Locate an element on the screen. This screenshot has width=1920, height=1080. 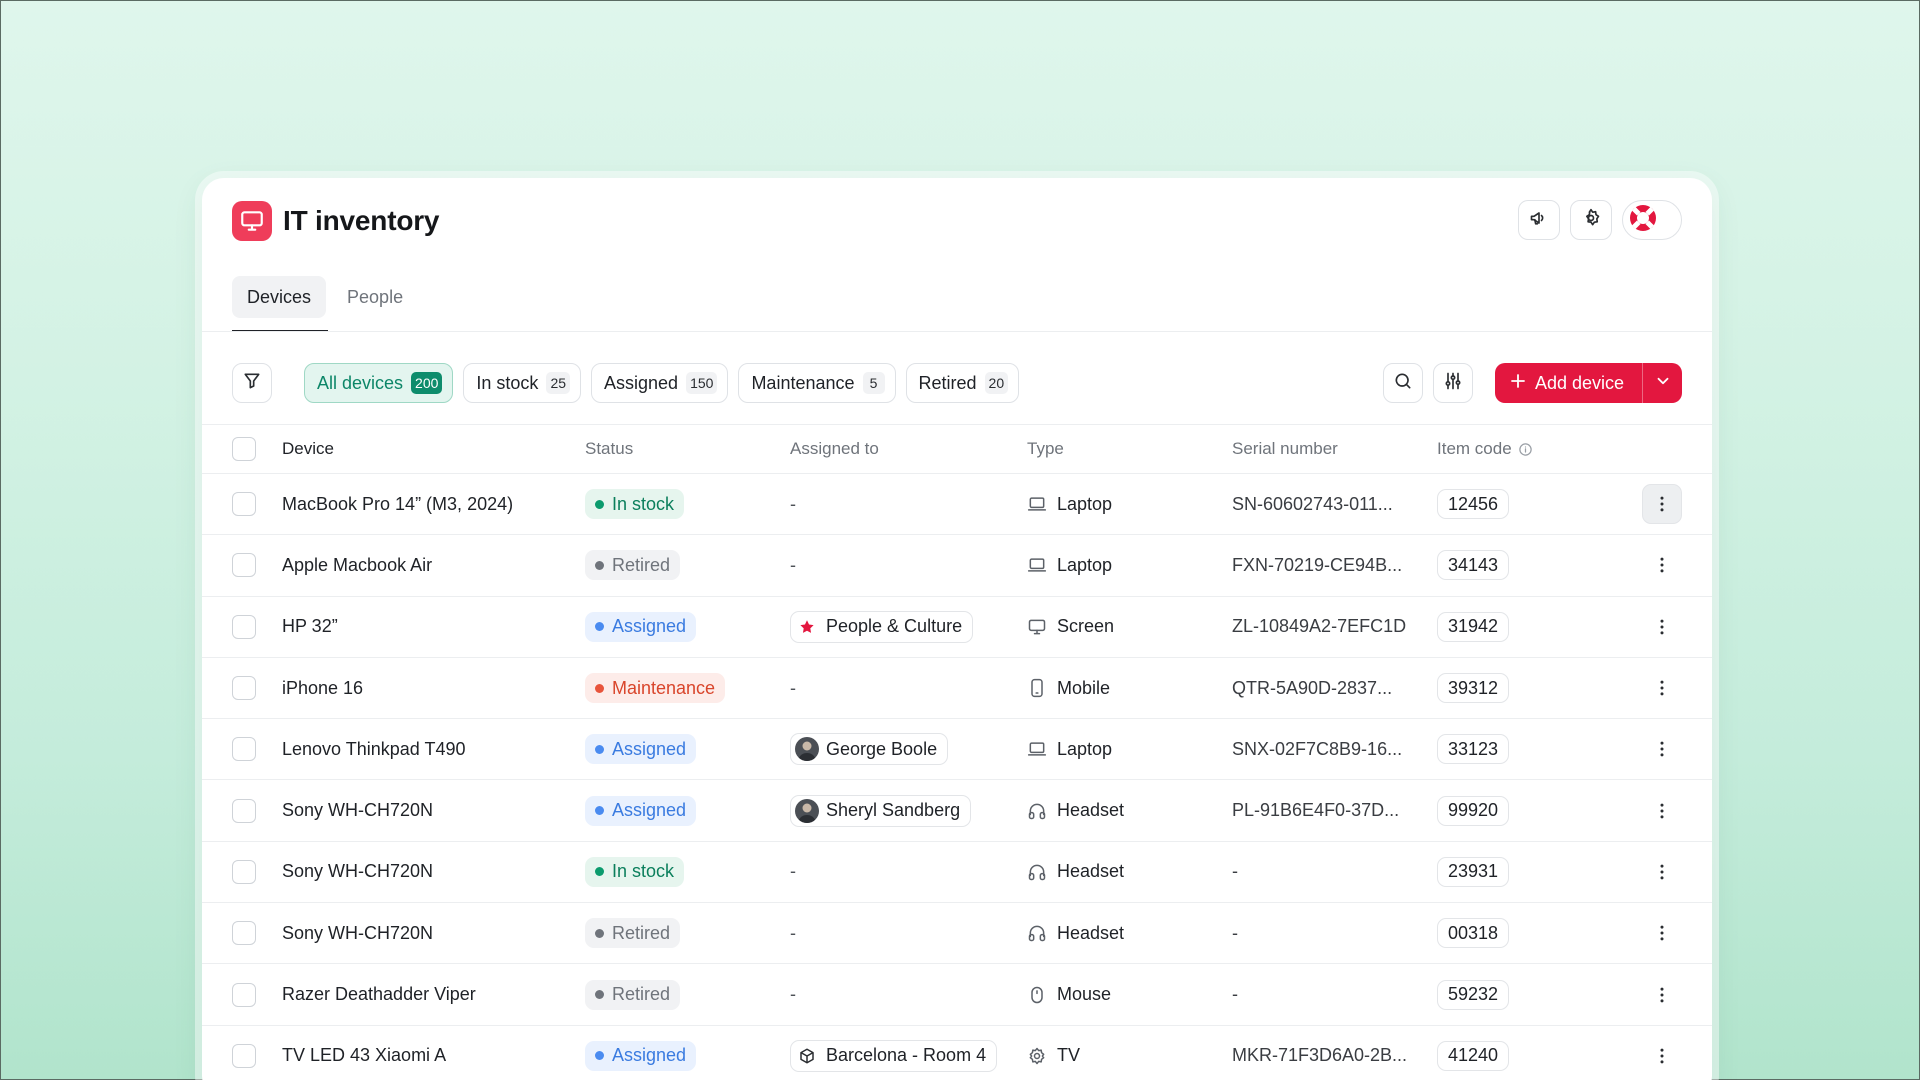
item-code-badge: 00318 is located at coordinates (1473, 933).